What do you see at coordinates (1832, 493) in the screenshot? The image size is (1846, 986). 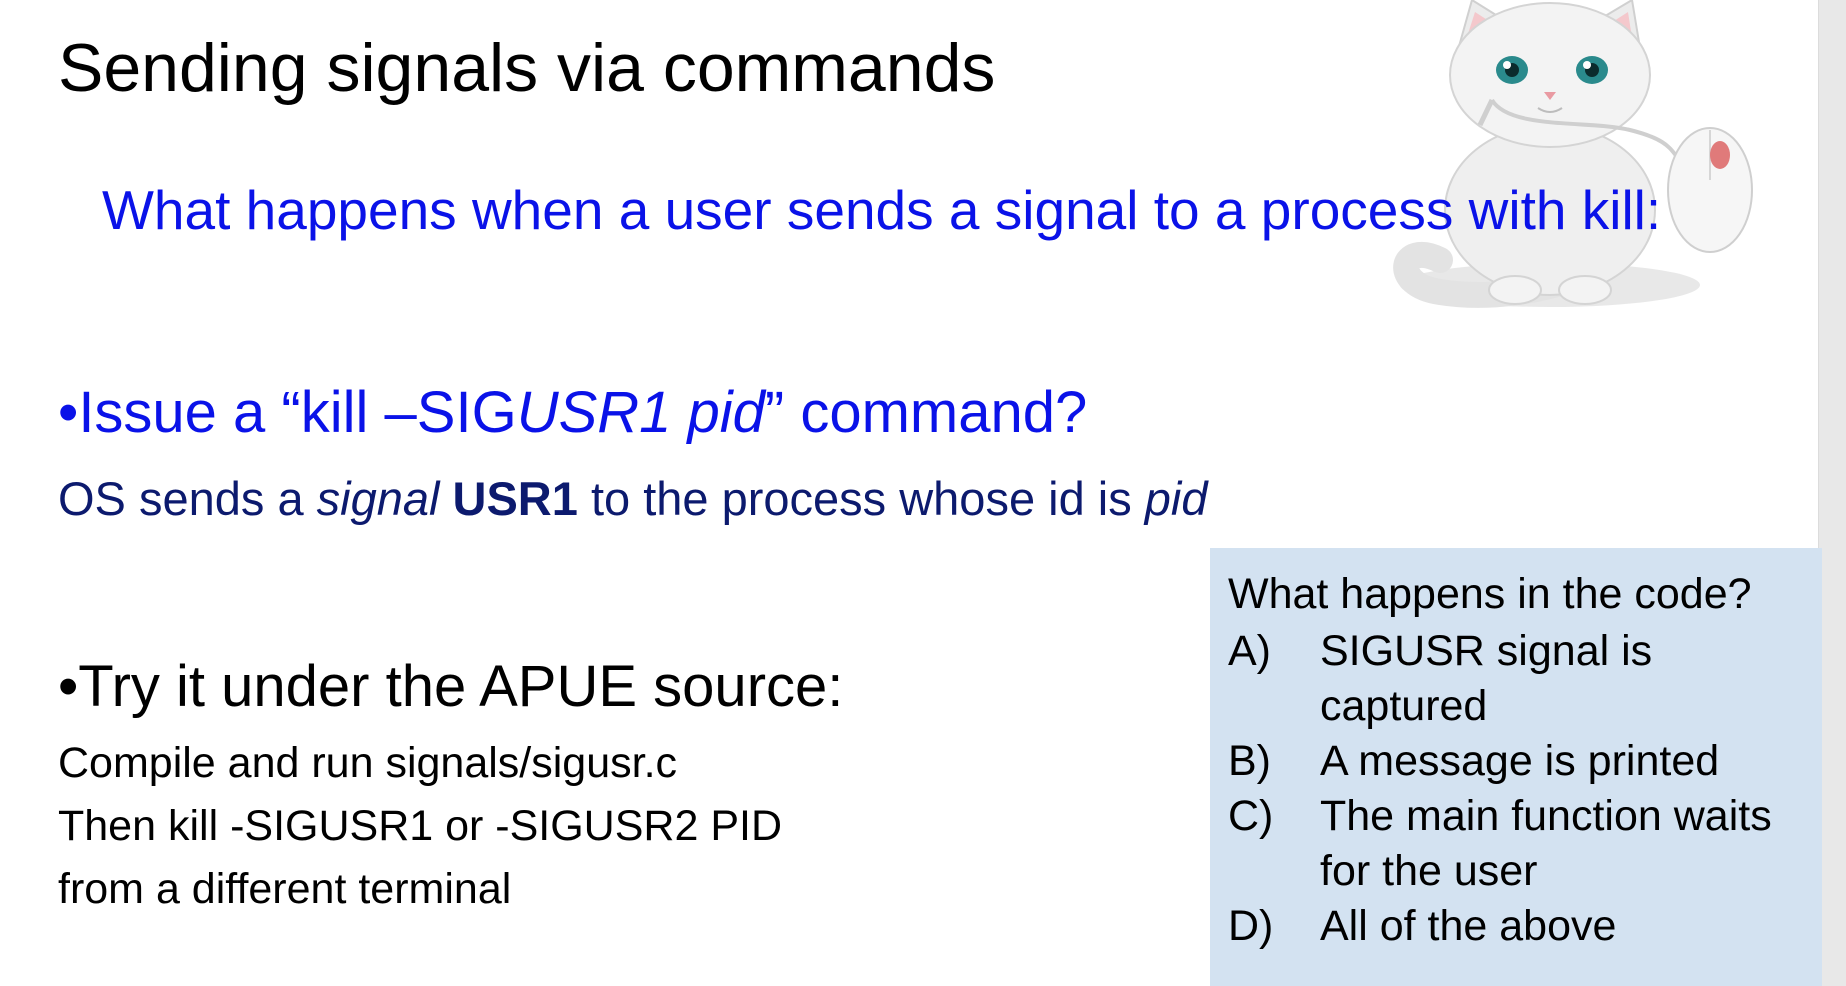 I see `scrollbar-track` at bounding box center [1832, 493].